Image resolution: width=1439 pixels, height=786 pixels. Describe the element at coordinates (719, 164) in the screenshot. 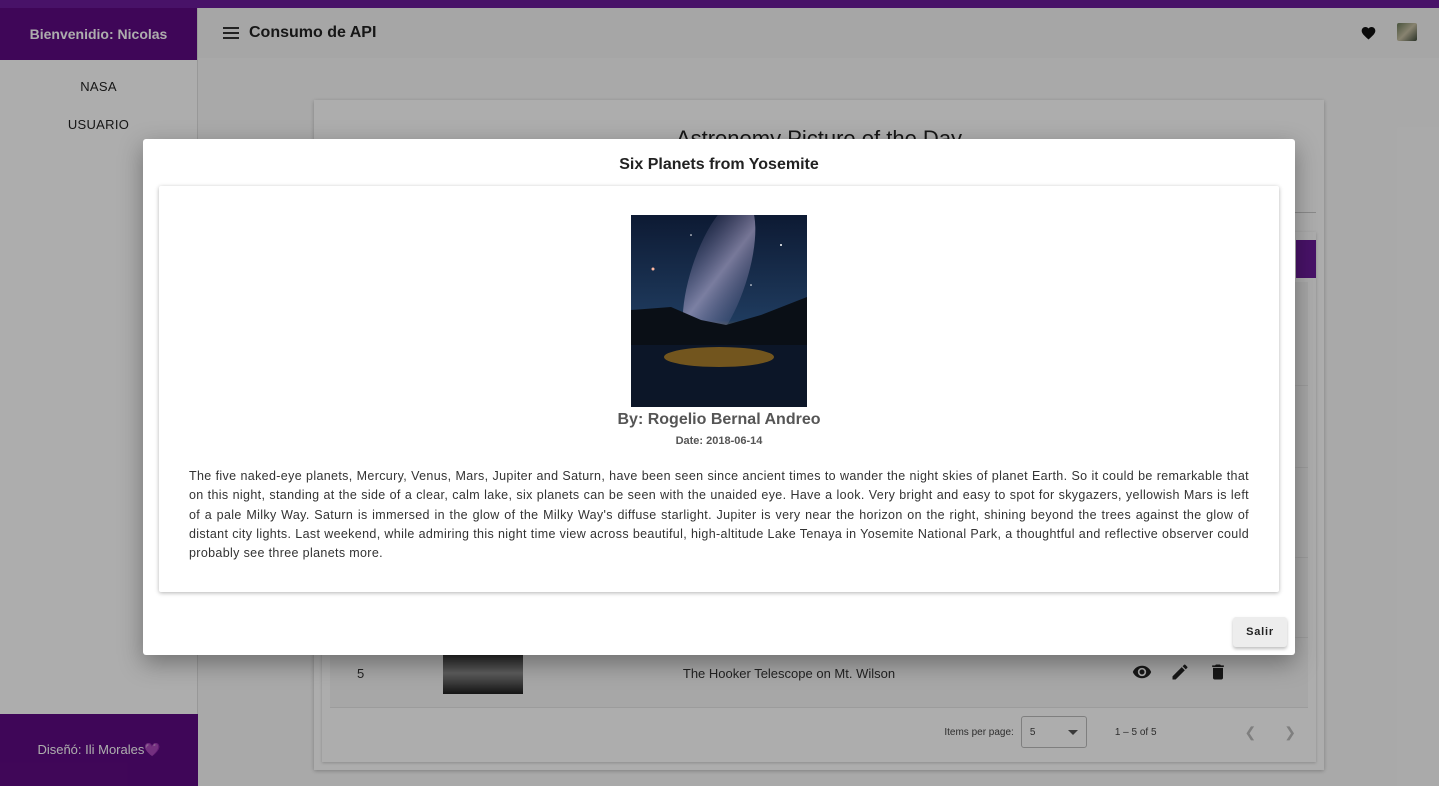

I see `dialog-title: Six Planets from Yosemite` at that location.